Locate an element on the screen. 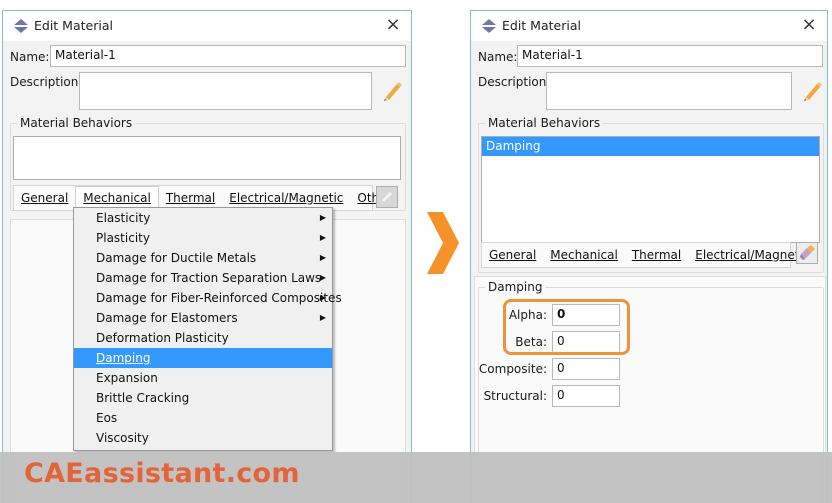  behavior-item-damping: Damping is located at coordinates (650, 146).